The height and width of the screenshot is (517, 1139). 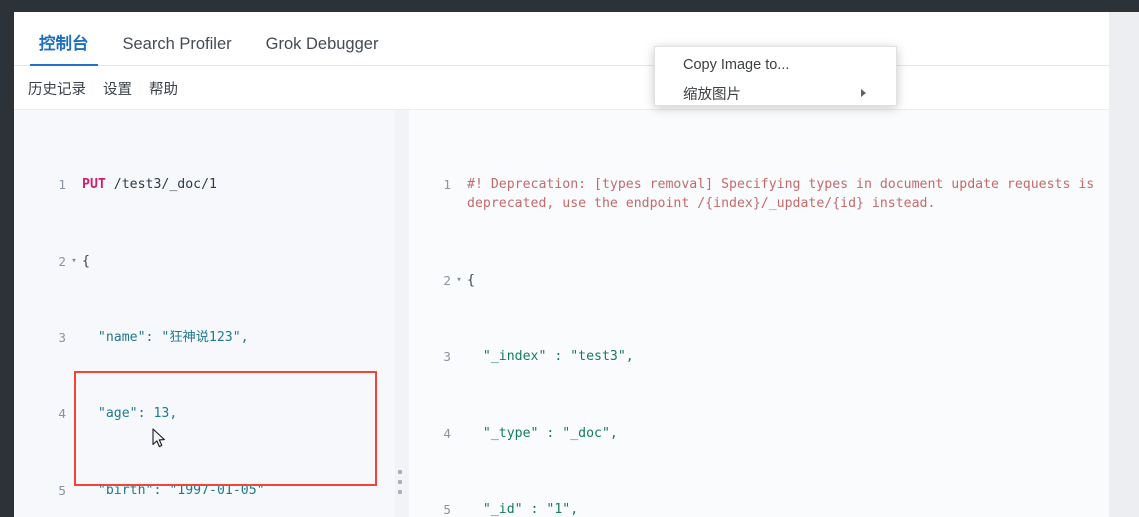 What do you see at coordinates (863, 93) in the screenshot?
I see `chevron-right-icon` at bounding box center [863, 93].